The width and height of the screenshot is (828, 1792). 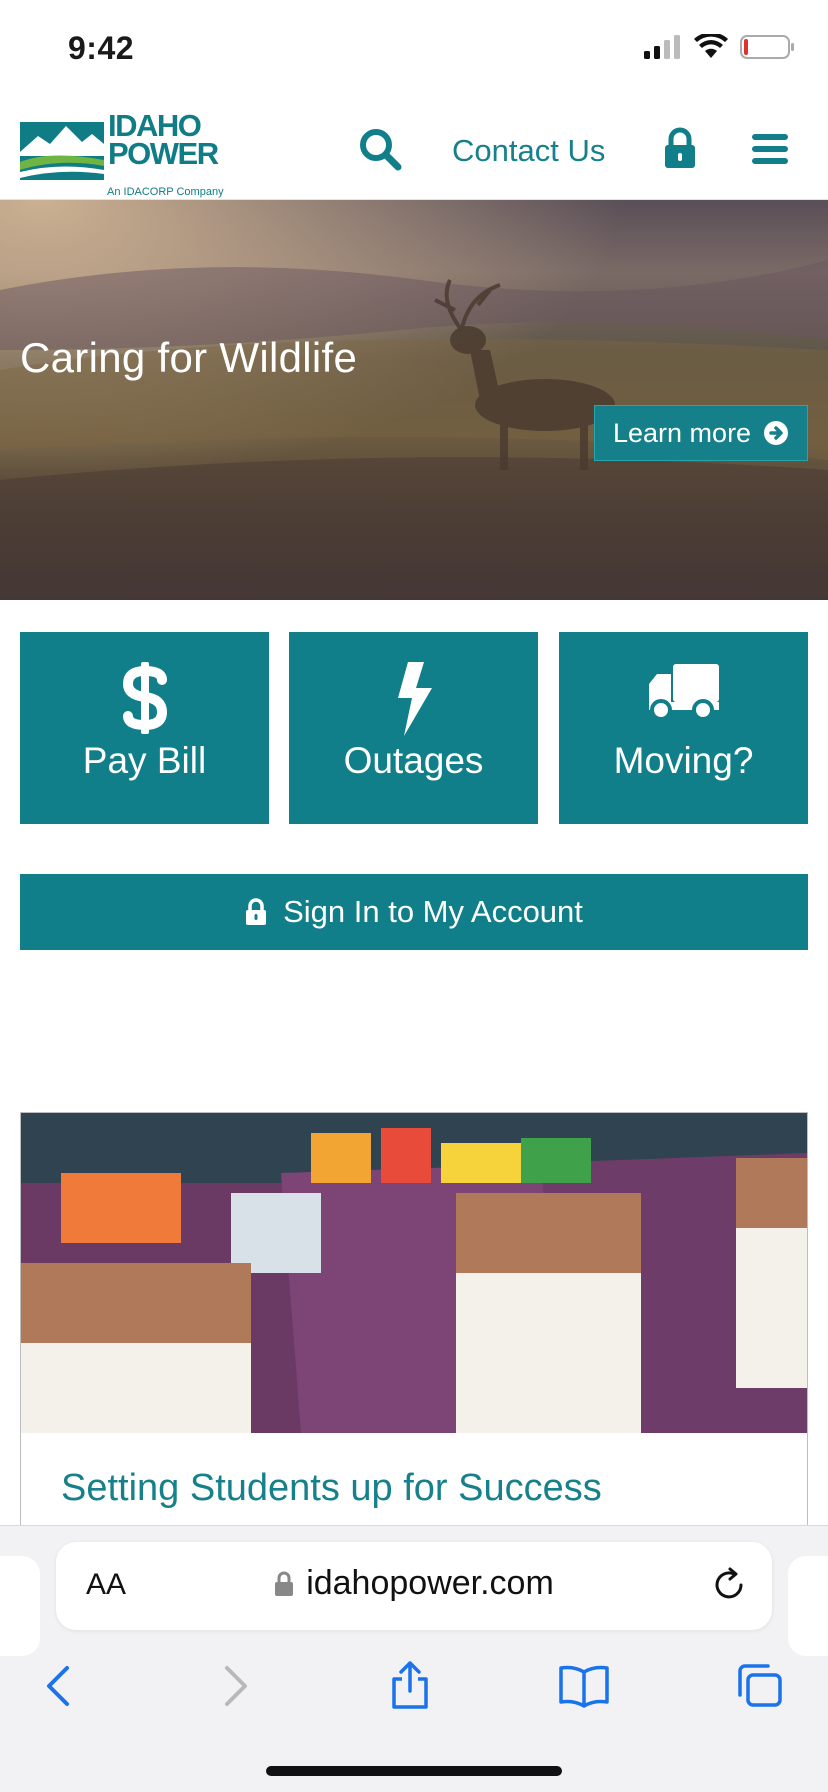 What do you see at coordinates (430, 1583) in the screenshot?
I see `url-text: idahopower.com` at bounding box center [430, 1583].